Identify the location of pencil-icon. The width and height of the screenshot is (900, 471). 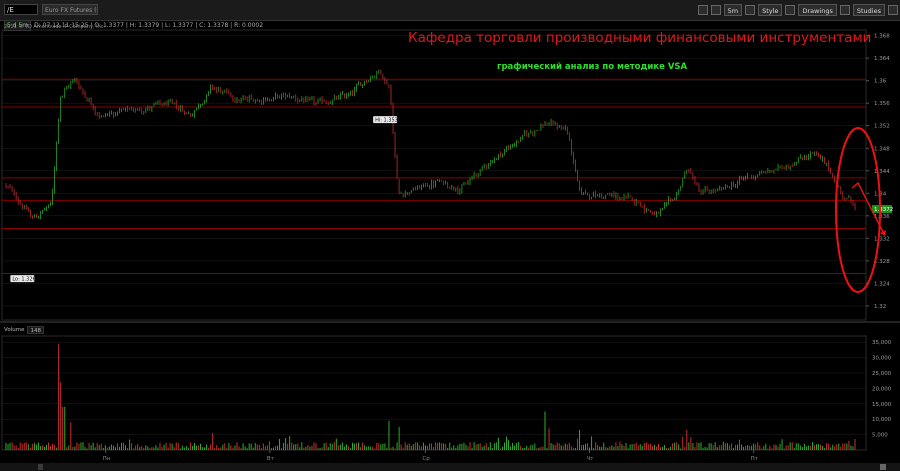
(790, 10).